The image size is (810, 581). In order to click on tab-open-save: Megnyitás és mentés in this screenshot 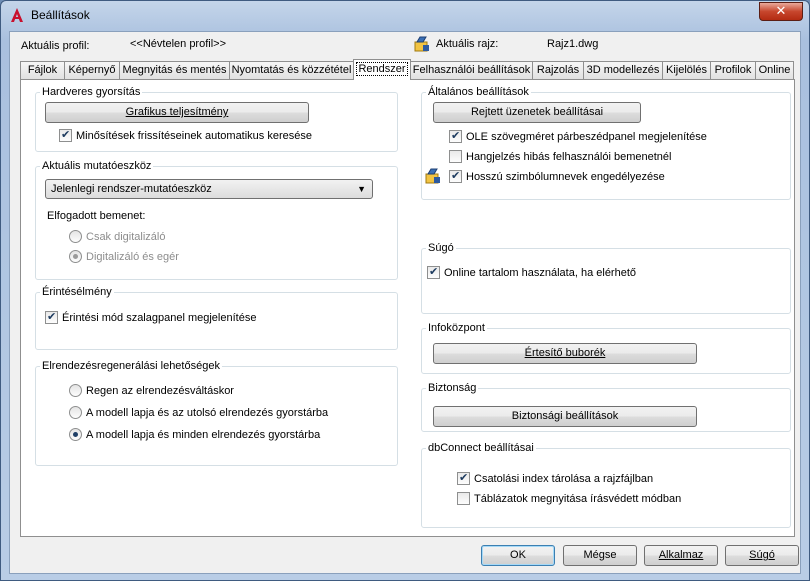, I will do `click(174, 70)`.